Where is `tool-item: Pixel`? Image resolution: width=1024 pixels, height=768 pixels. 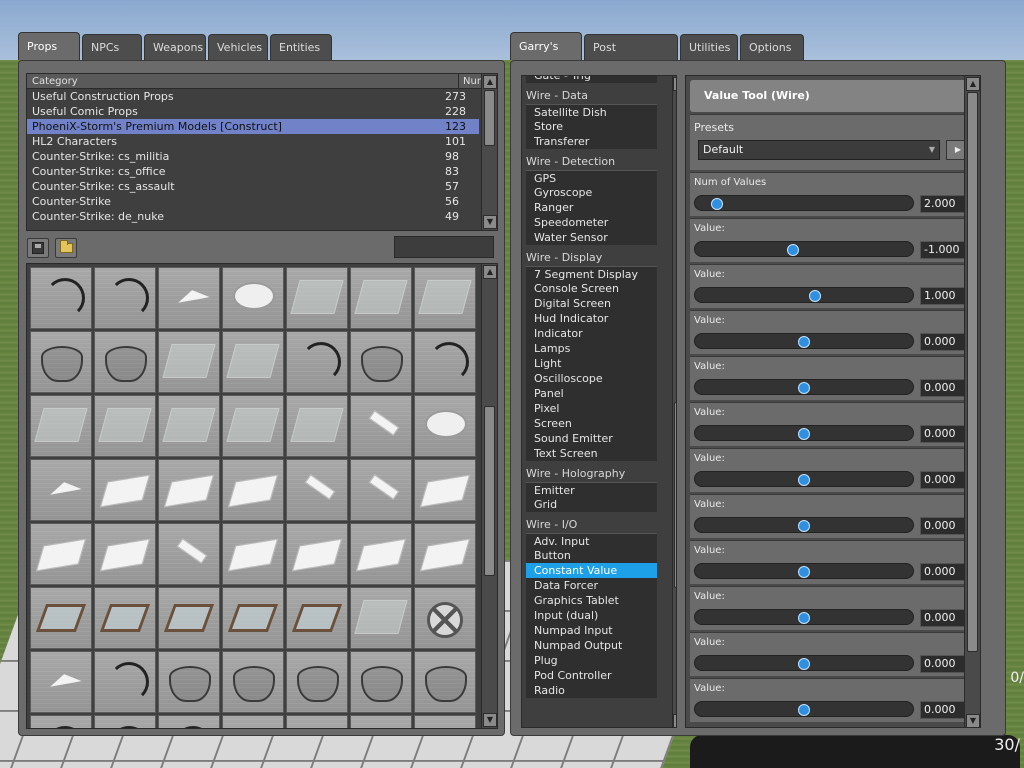
tool-item: Pixel is located at coordinates (591, 408).